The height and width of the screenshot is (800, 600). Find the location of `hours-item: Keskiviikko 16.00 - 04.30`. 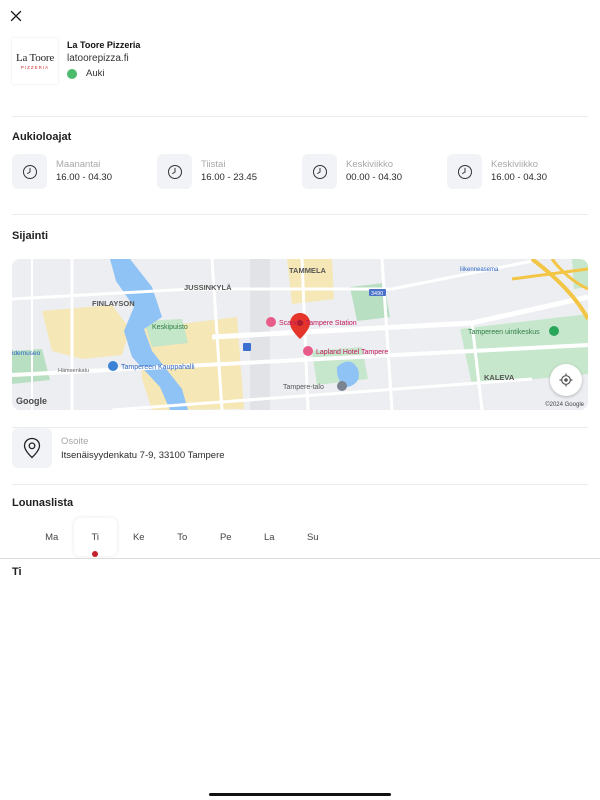

hours-item: Keskiviikko 16.00 - 04.30 is located at coordinates (519, 171).